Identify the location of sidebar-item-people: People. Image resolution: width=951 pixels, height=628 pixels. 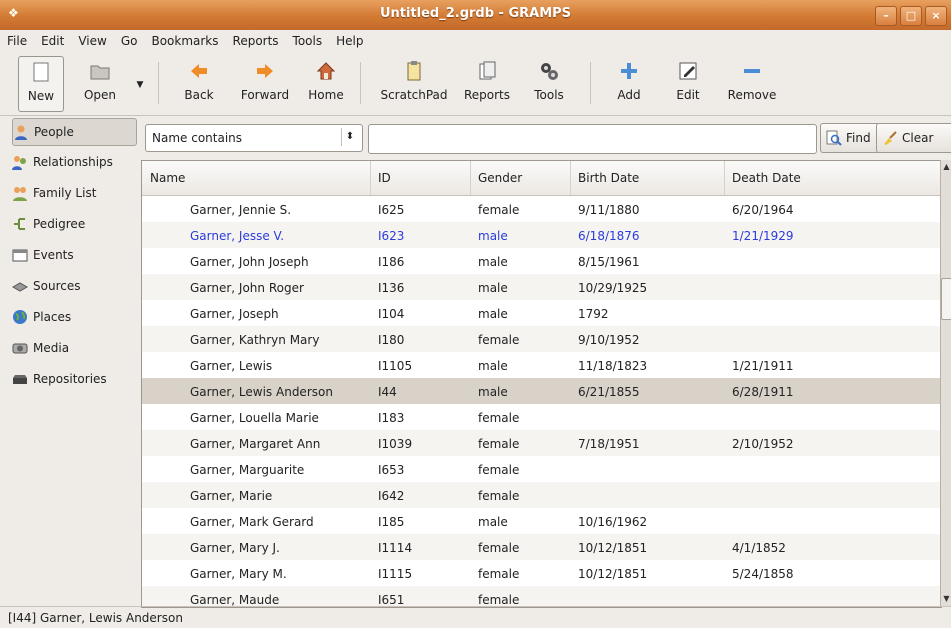
(74, 132).